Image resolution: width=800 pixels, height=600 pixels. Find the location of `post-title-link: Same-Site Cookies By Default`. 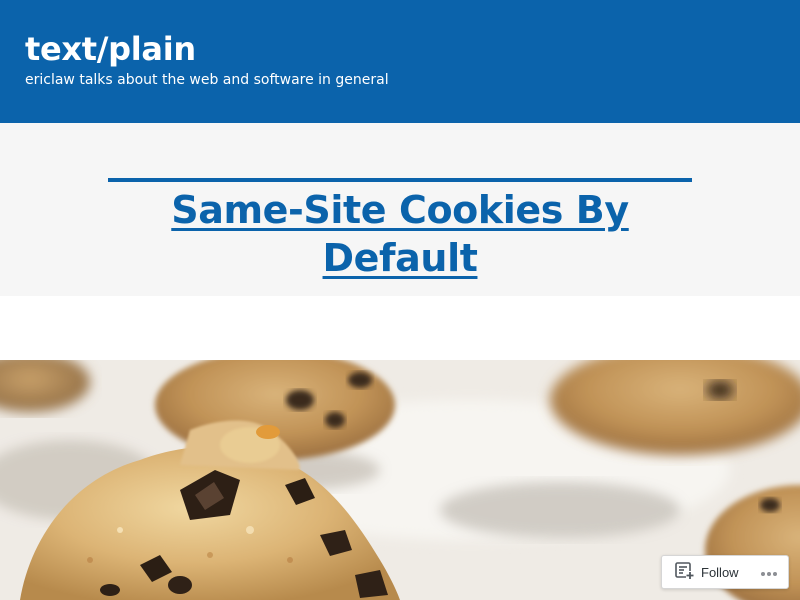

post-title-link: Same-Site Cookies By Default is located at coordinates (400, 234).